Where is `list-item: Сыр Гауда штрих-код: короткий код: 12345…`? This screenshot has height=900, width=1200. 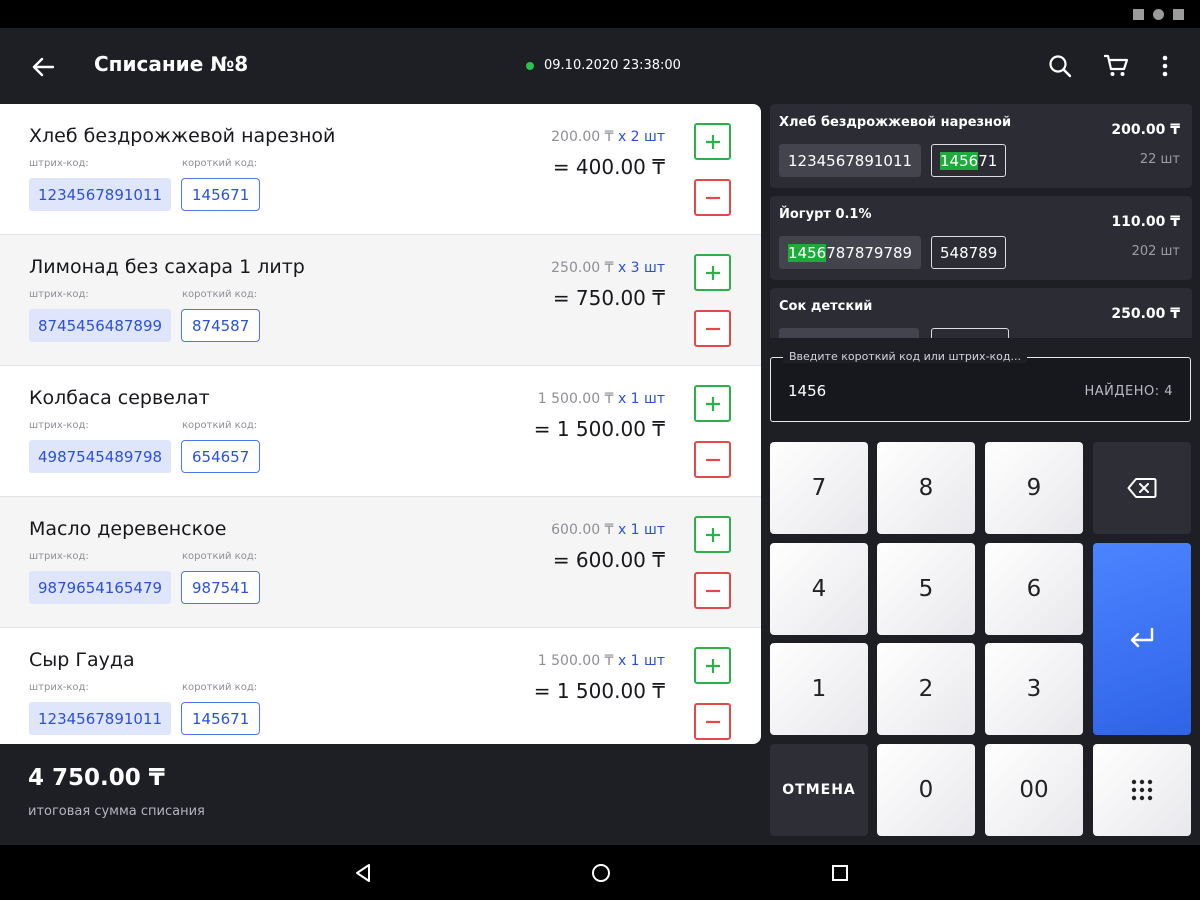 list-item: Сыр Гауда штрих-код: короткий код: 12345… is located at coordinates (380, 686).